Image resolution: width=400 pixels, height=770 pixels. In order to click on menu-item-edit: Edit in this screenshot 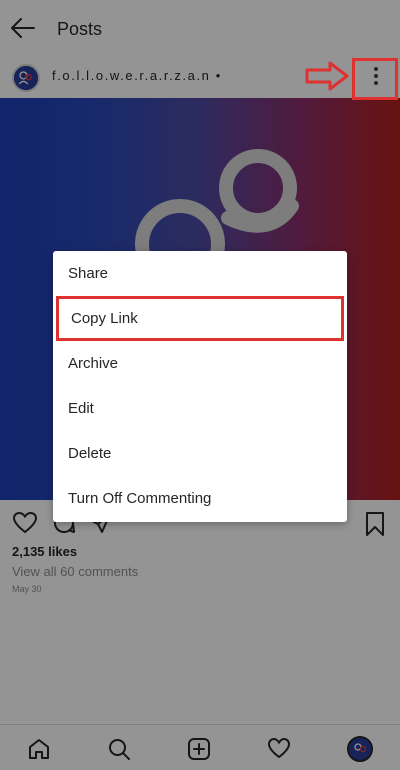, I will do `click(200, 408)`.